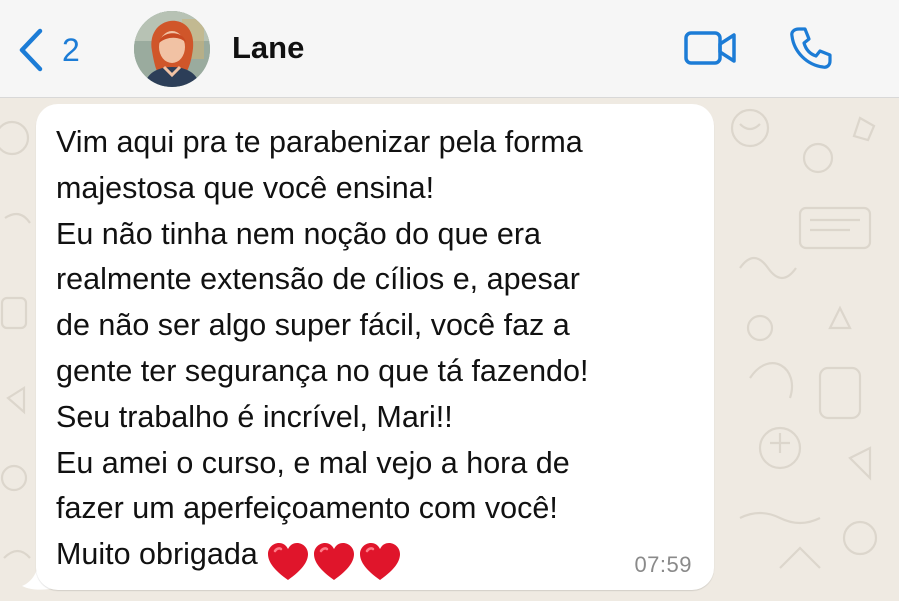 The width and height of the screenshot is (899, 601). I want to click on hearts-row, so click(335, 561).